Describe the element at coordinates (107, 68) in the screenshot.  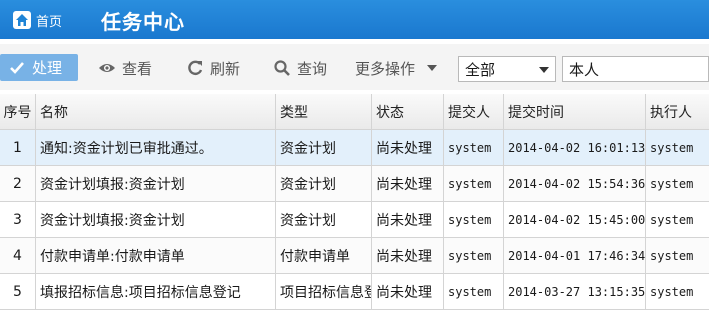
I see `eye-icon` at that location.